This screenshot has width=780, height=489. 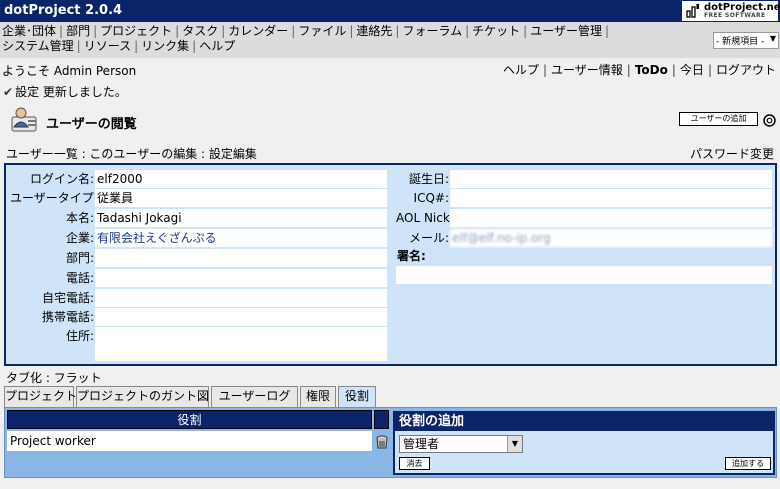 I want to click on tab-roles: 役割, so click(x=357, y=396).